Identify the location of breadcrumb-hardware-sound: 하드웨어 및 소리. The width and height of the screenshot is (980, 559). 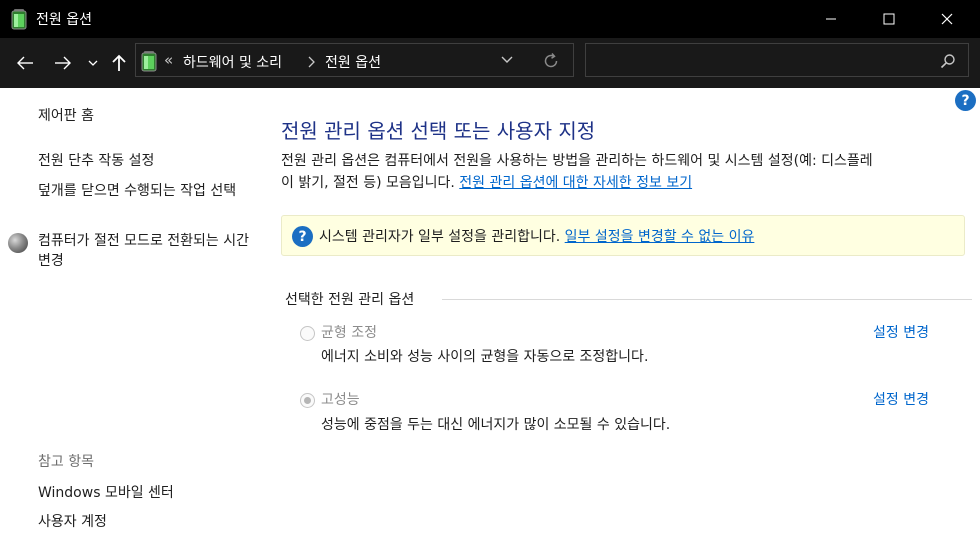
(232, 62).